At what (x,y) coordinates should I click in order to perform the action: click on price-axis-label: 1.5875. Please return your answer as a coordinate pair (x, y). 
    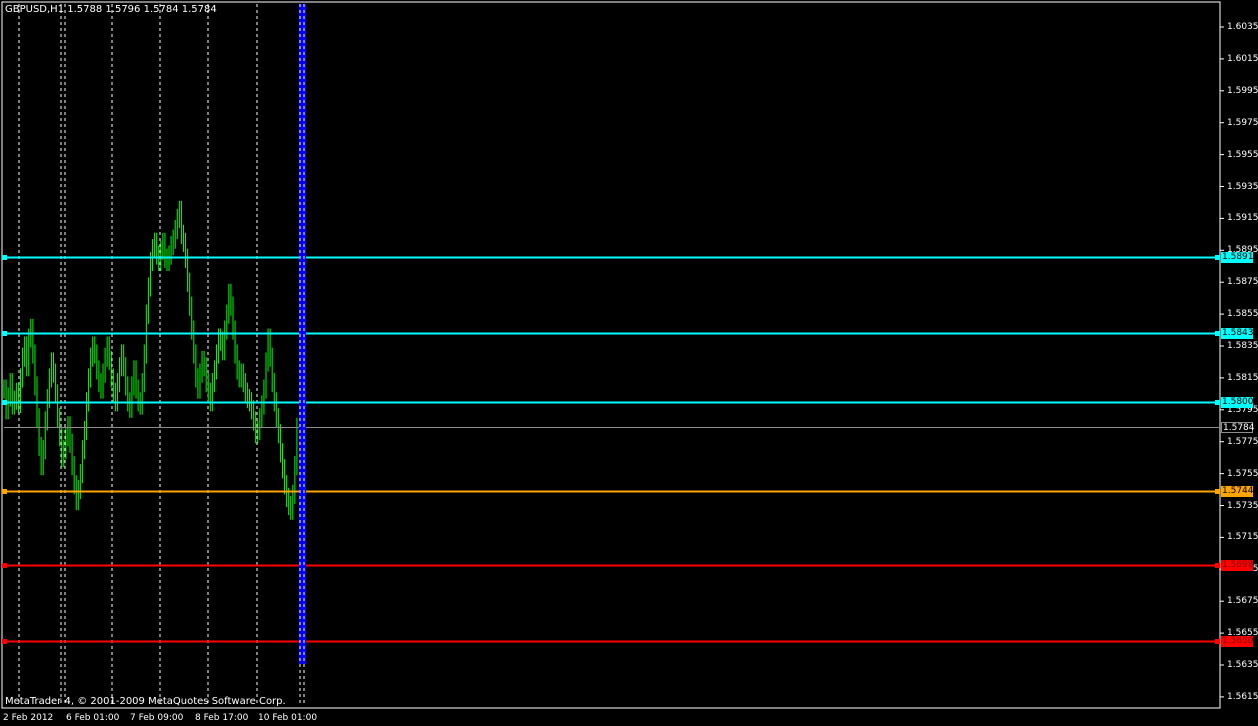
    Looking at the image, I should click on (1242, 282).